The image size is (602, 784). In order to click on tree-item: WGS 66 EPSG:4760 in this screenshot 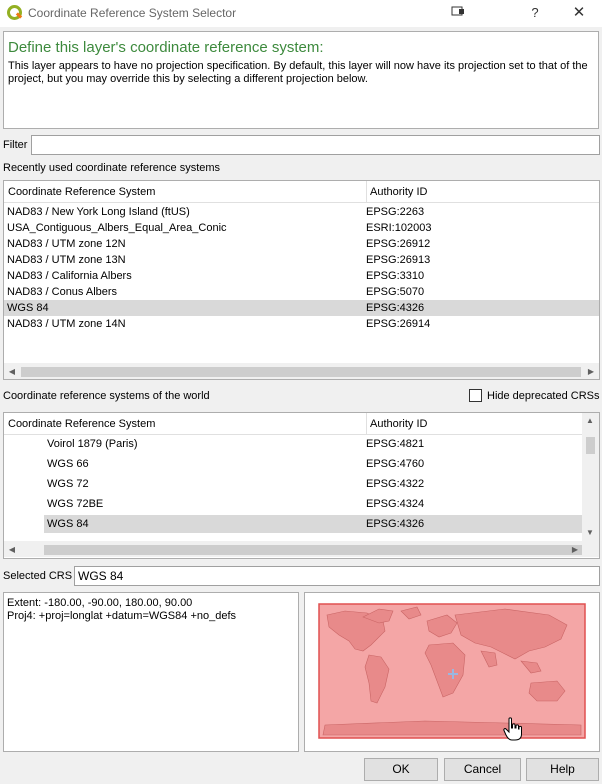, I will do `click(293, 464)`.